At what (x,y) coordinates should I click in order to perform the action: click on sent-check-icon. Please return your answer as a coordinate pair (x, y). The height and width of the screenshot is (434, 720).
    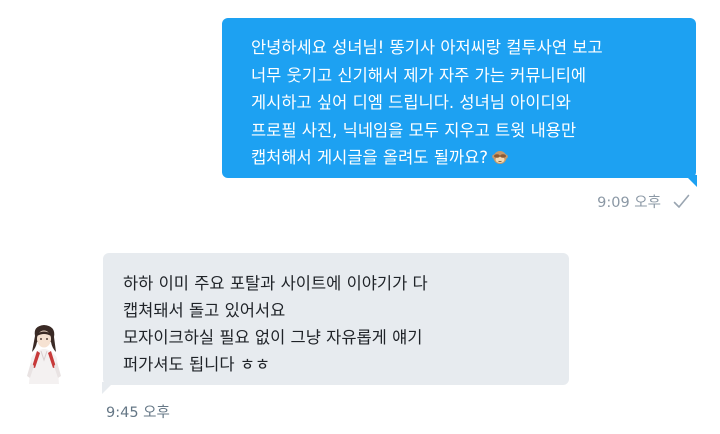
    Looking at the image, I should click on (681, 201).